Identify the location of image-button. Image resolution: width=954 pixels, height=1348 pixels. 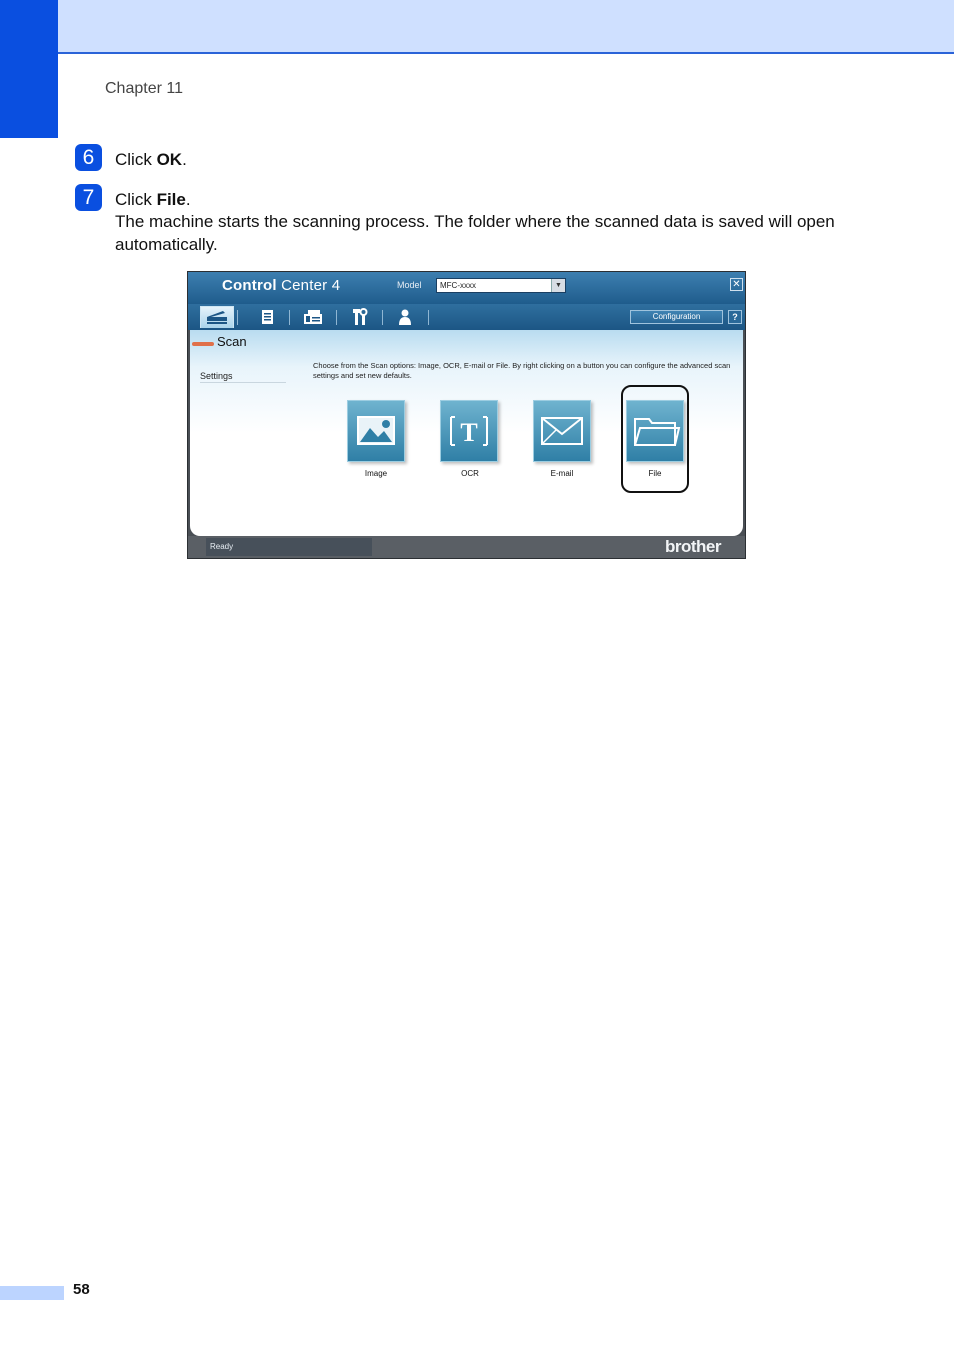
(376, 431).